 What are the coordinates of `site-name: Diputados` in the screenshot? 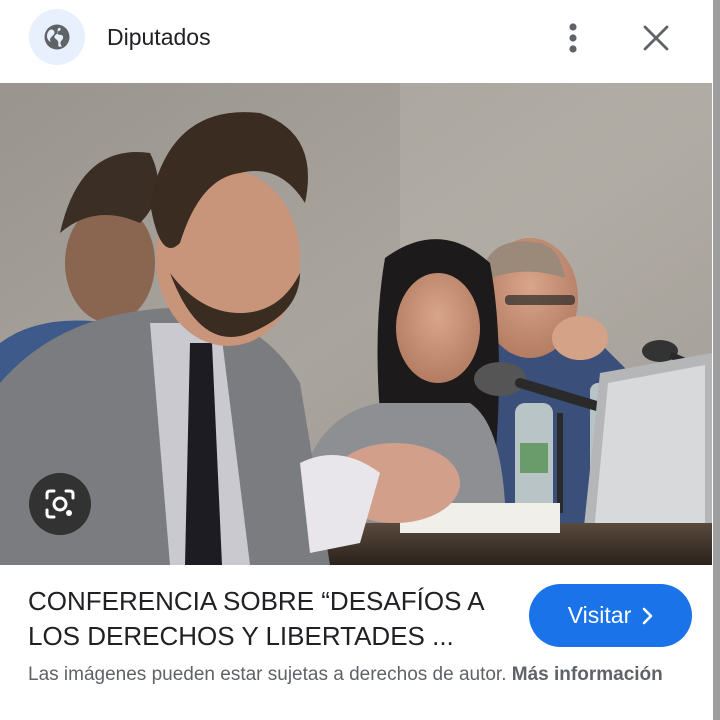 It's located at (159, 37).